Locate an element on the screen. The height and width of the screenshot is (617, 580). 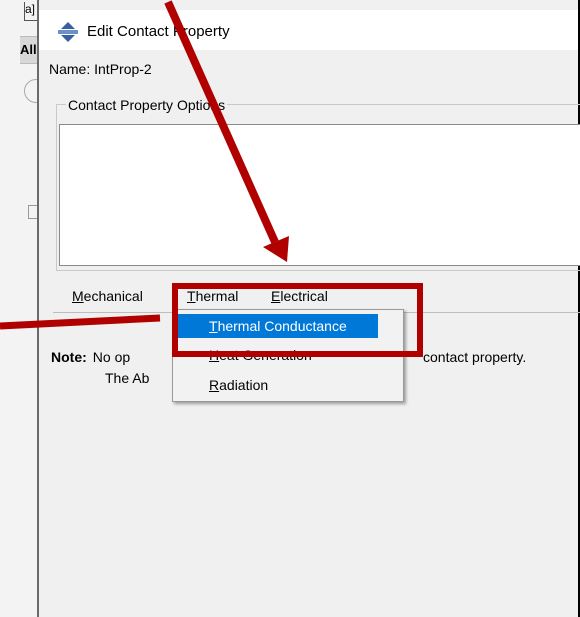
annotation-pointer-line is located at coordinates (80, 322).